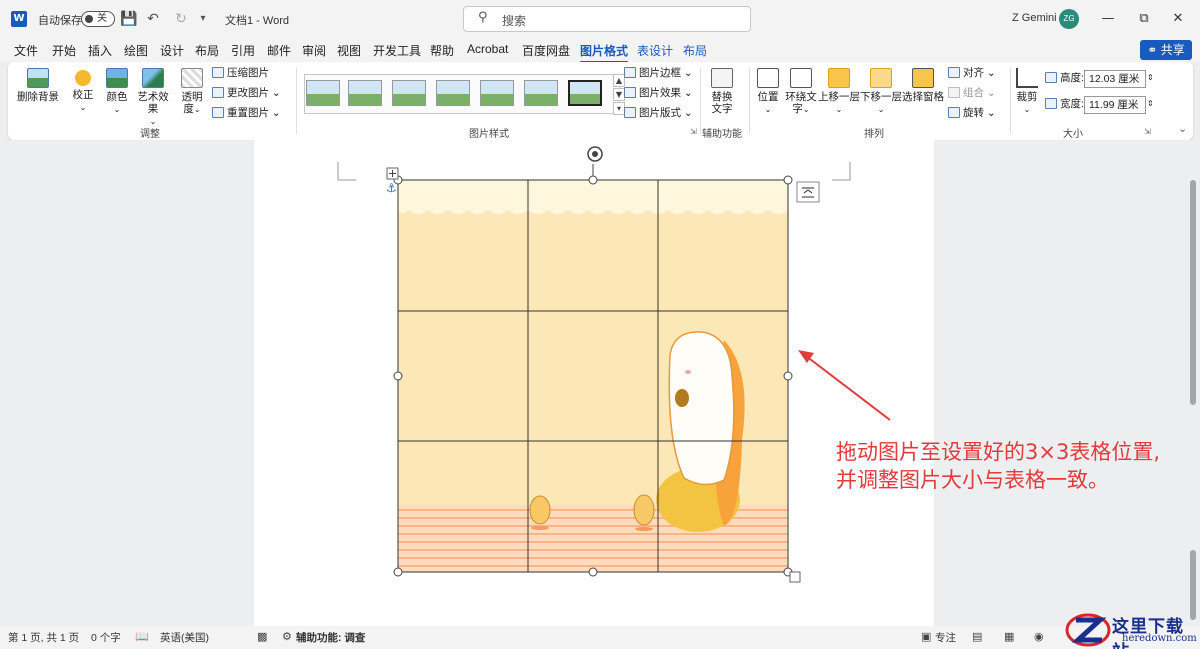 The height and width of the screenshot is (649, 1200). What do you see at coordinates (808, 192) in the screenshot?
I see `layout-options-icon` at bounding box center [808, 192].